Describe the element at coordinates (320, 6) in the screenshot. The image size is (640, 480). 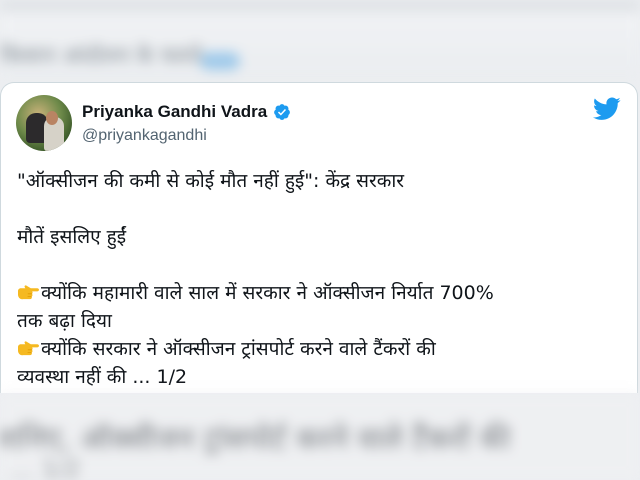
I see `blurred-bar` at that location.